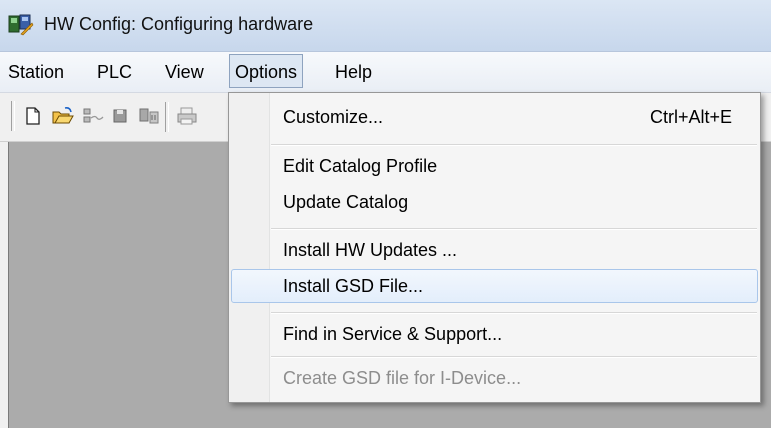 Image resolution: width=771 pixels, height=428 pixels. I want to click on menu-item-label: Edit Catalog Profile, so click(360, 166).